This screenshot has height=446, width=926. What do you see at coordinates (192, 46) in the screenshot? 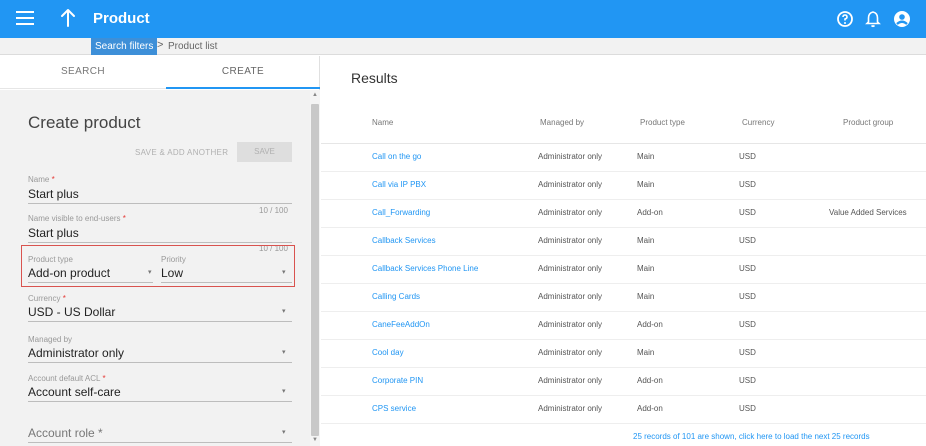
I see `breadcrumb-product-list: Product list` at bounding box center [192, 46].